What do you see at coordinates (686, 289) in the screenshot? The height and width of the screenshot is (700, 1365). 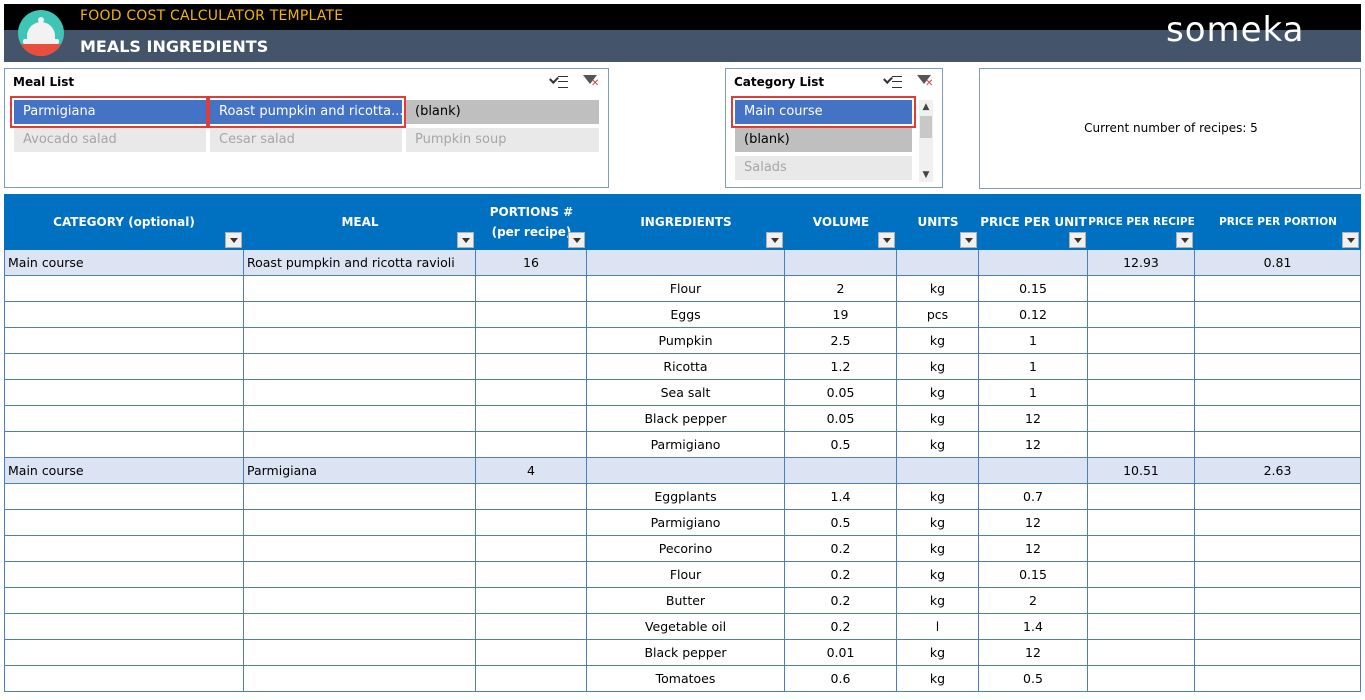 I see `cell-ingredient: Flour` at bounding box center [686, 289].